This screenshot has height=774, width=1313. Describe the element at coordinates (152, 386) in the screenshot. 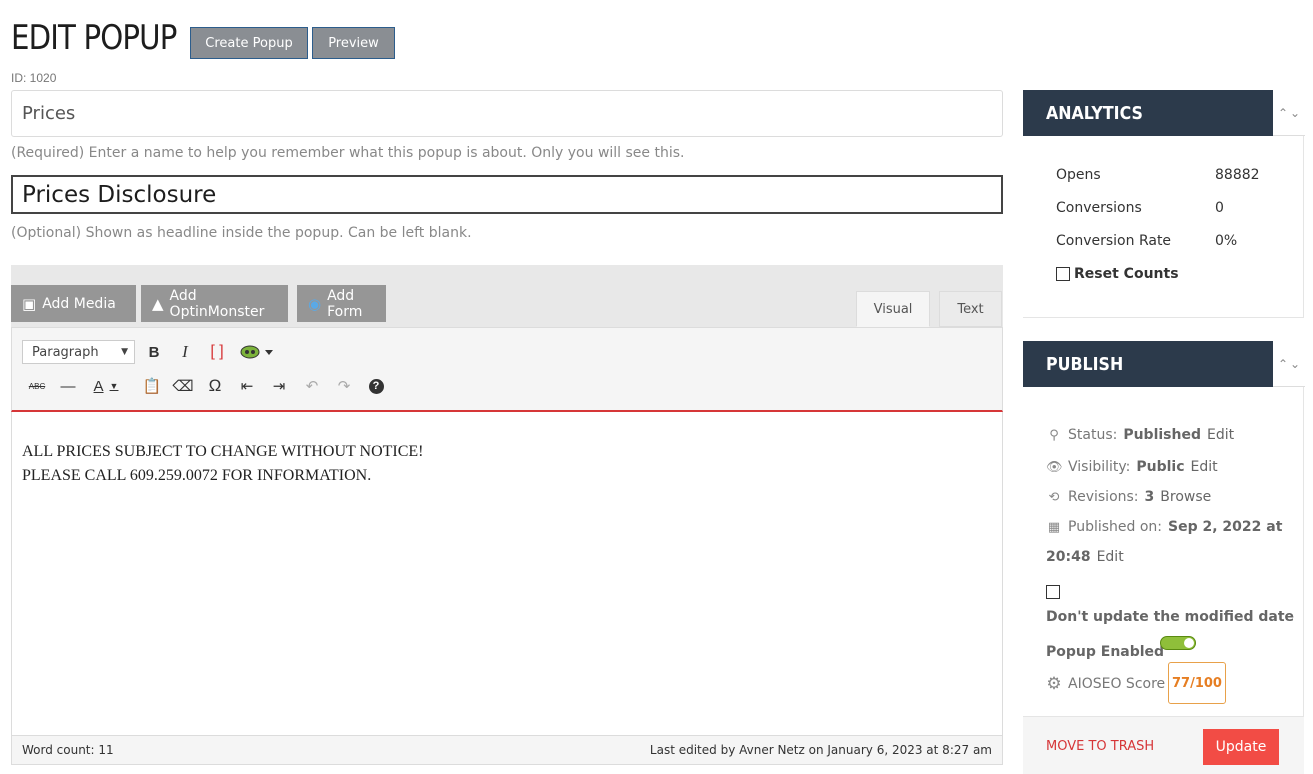

I see `paste-text-icon: 📋` at that location.